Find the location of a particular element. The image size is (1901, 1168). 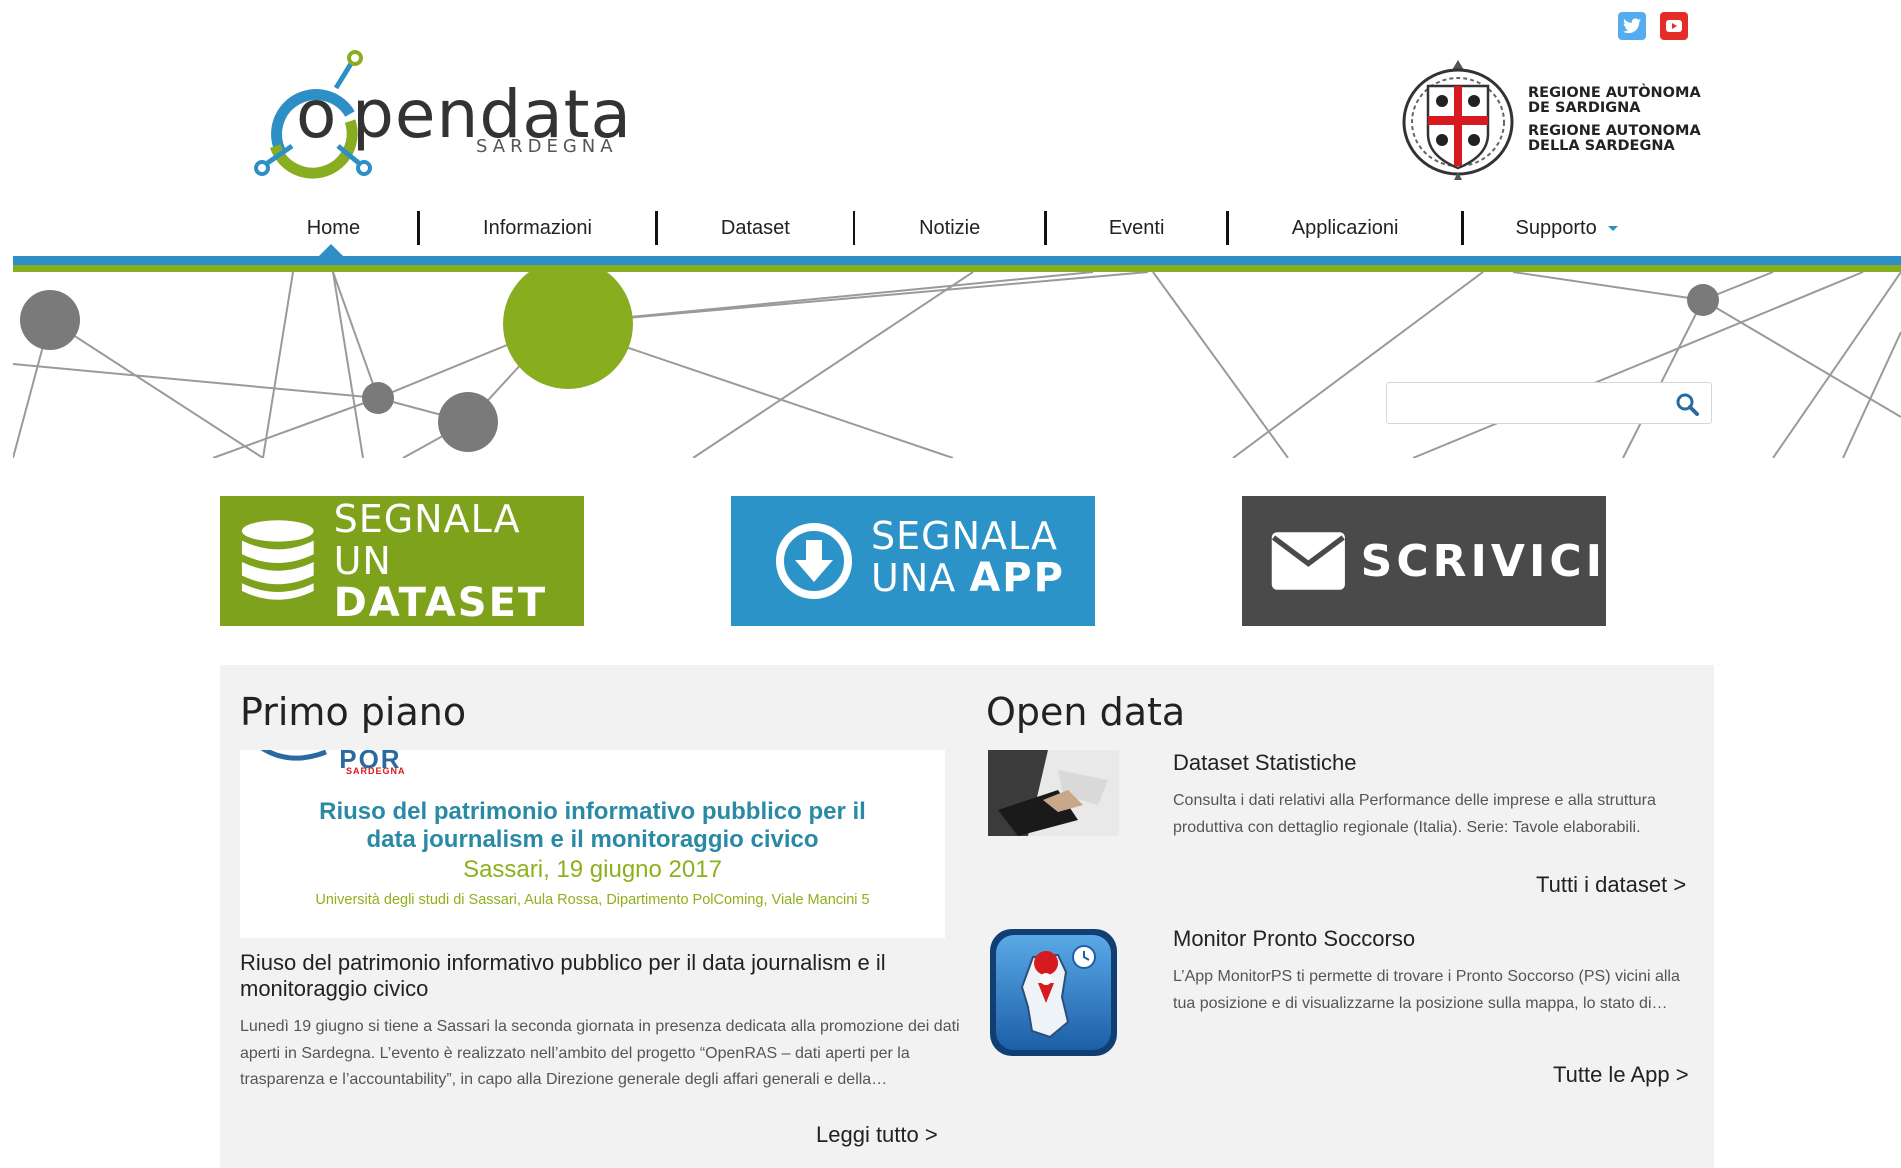

segnala-dataset-line1: SEGNALA UN is located at coordinates (427, 540).